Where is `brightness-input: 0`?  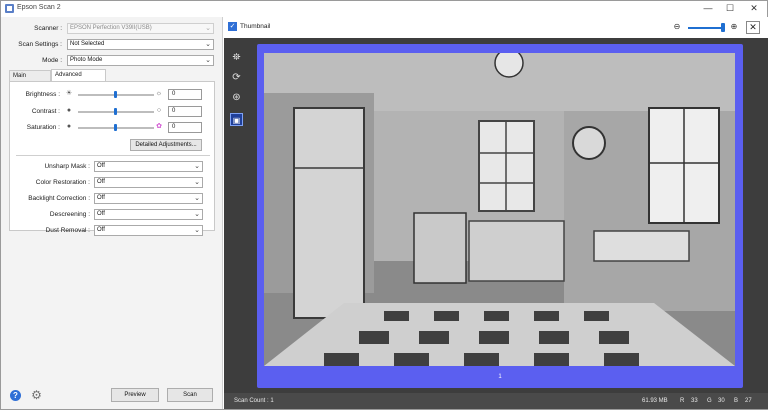 brightness-input: 0 is located at coordinates (185, 94).